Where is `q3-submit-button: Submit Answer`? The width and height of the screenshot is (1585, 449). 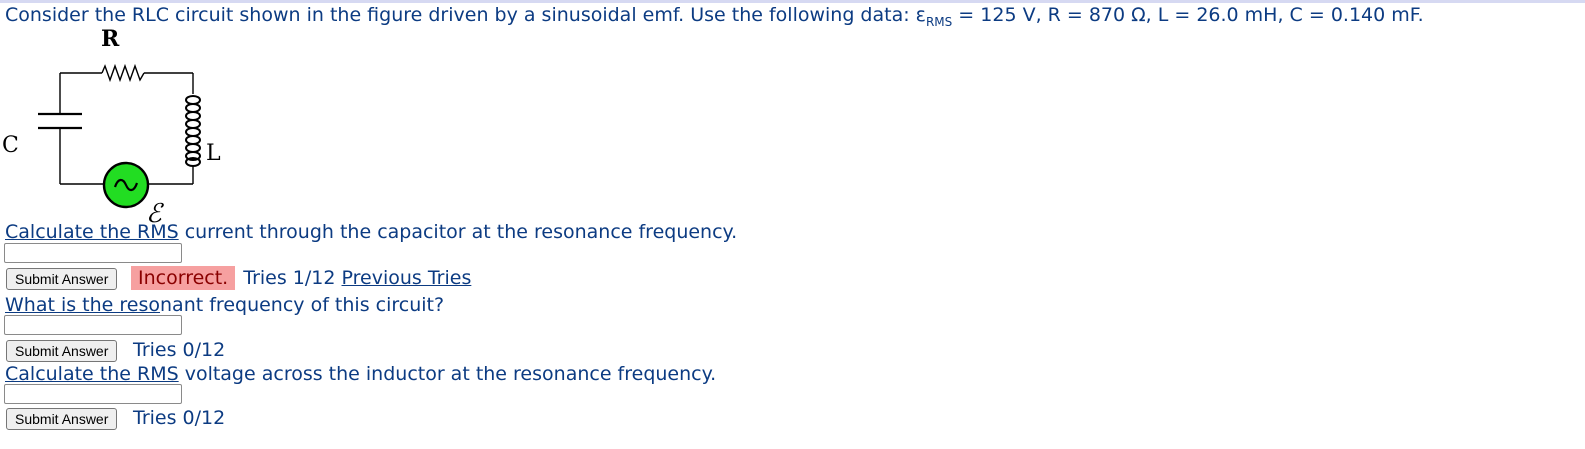
q3-submit-button: Submit Answer is located at coordinates (62, 419).